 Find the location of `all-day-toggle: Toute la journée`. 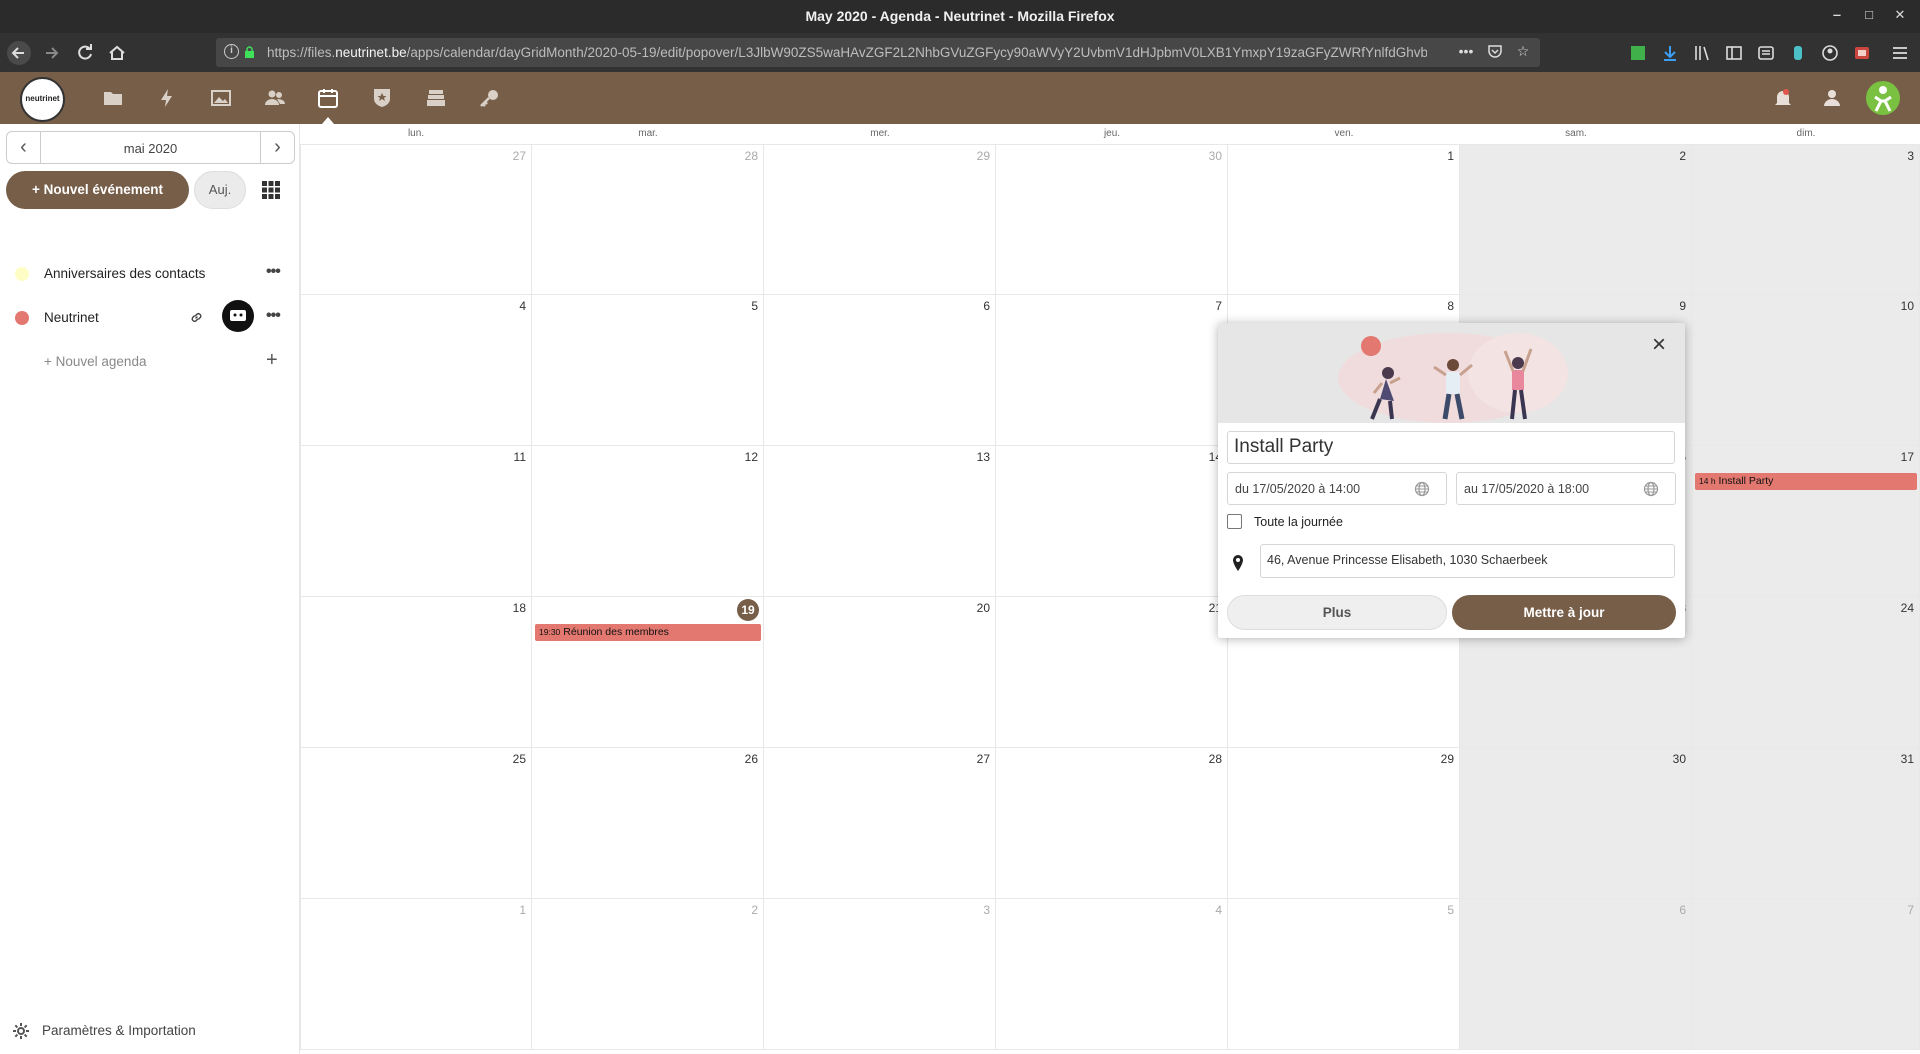

all-day-toggle: Toute la journée is located at coordinates (1377, 522).